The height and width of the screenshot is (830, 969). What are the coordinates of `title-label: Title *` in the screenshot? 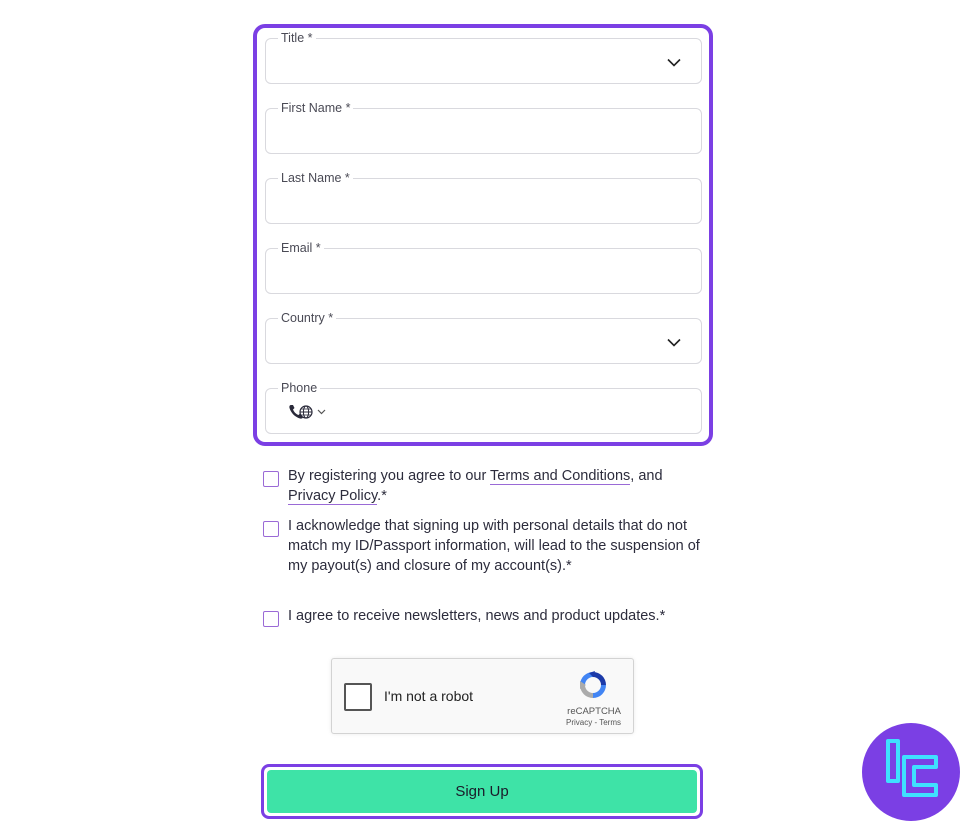 It's located at (297, 38).